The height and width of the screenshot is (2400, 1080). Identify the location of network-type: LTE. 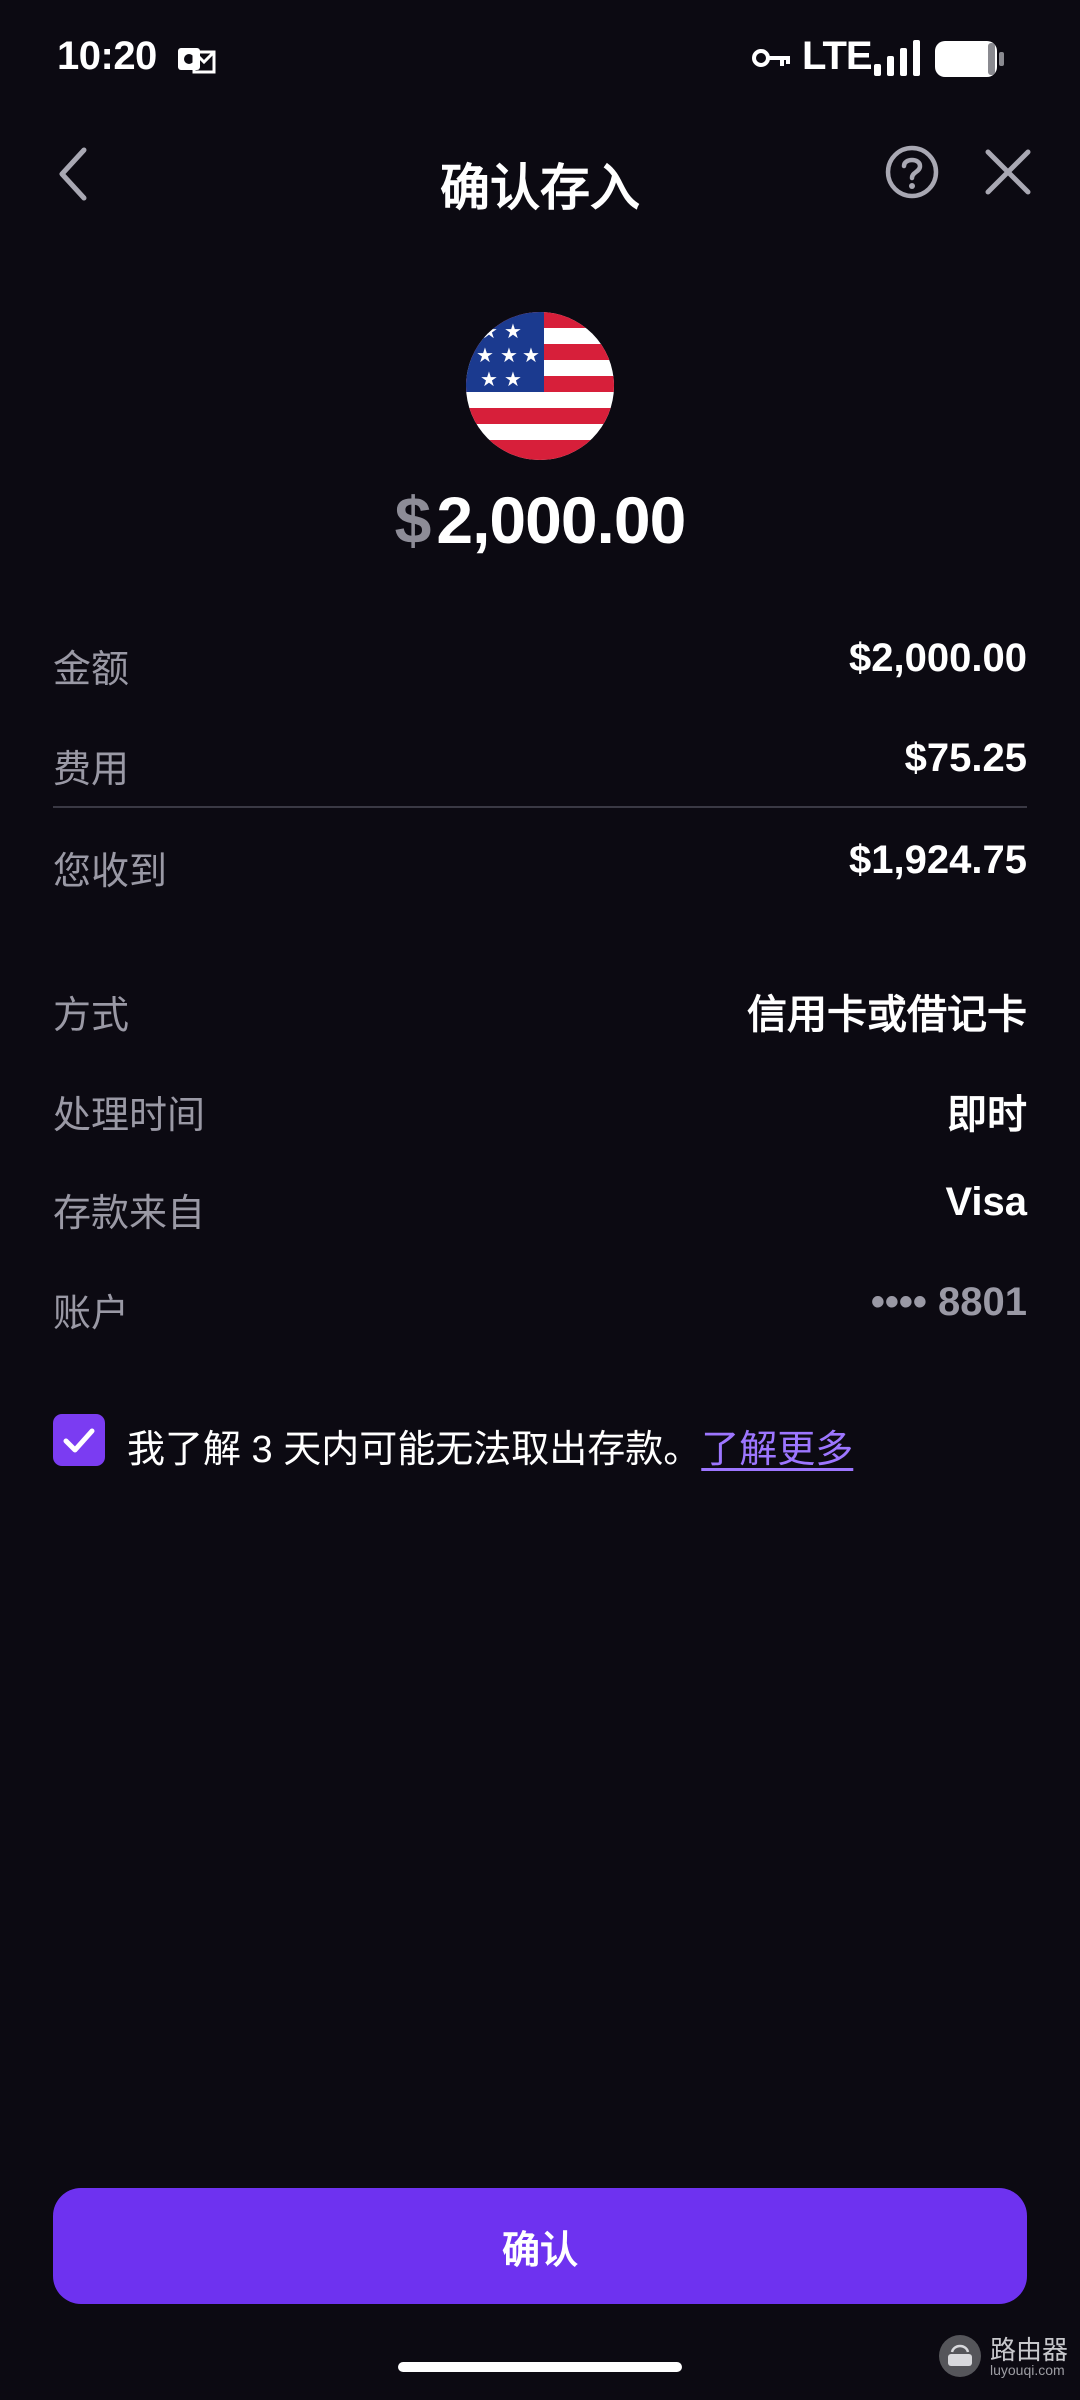
(837, 56).